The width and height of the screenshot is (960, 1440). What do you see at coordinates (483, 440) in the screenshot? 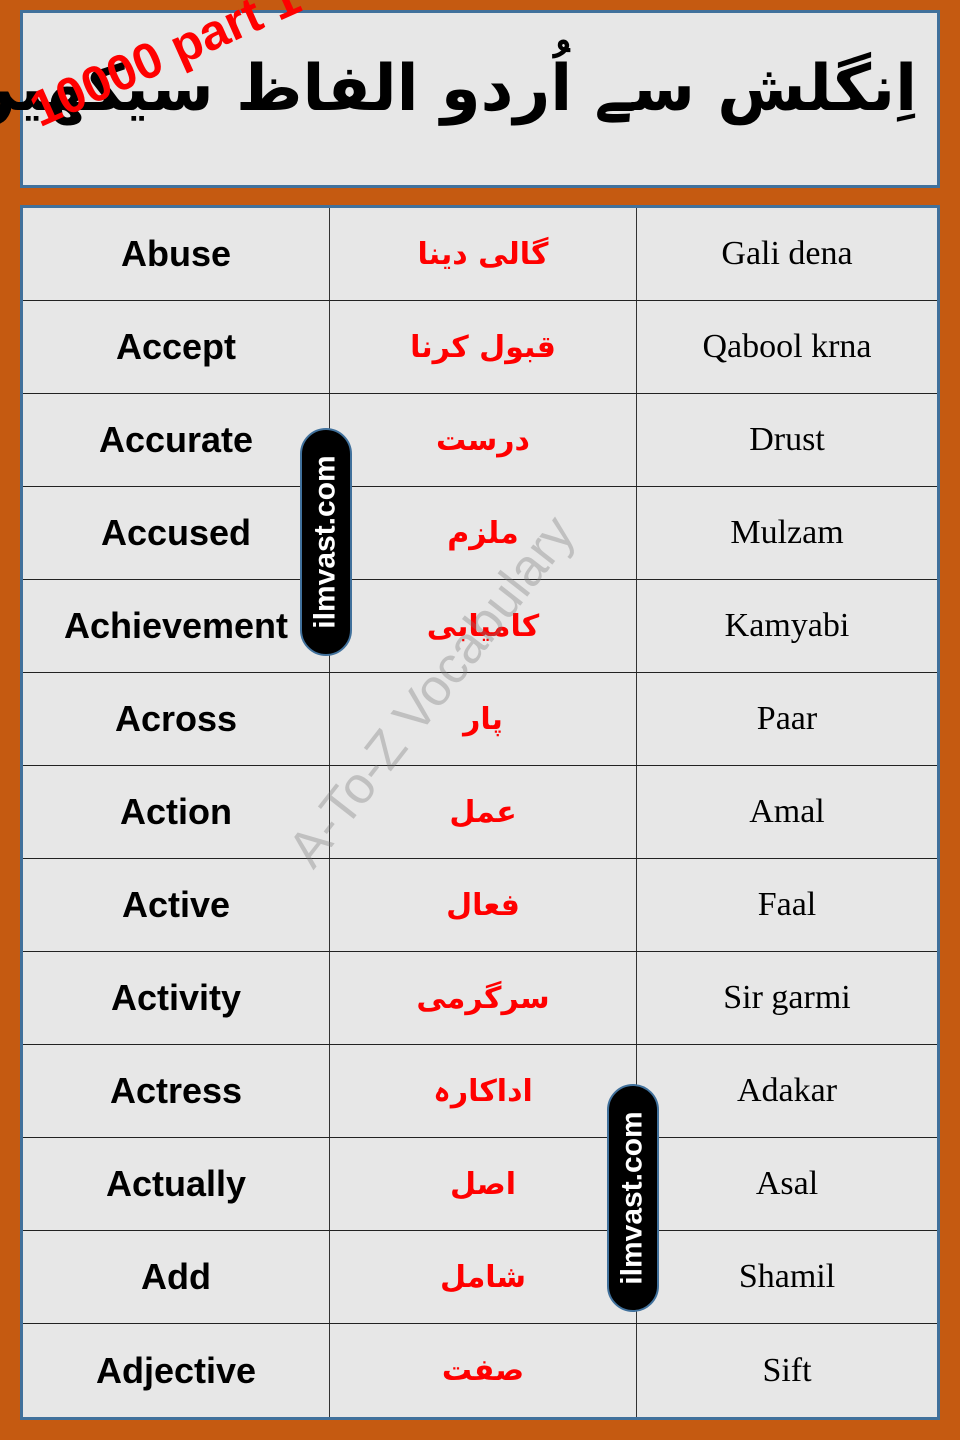
I see `urdu-word: درست` at bounding box center [483, 440].